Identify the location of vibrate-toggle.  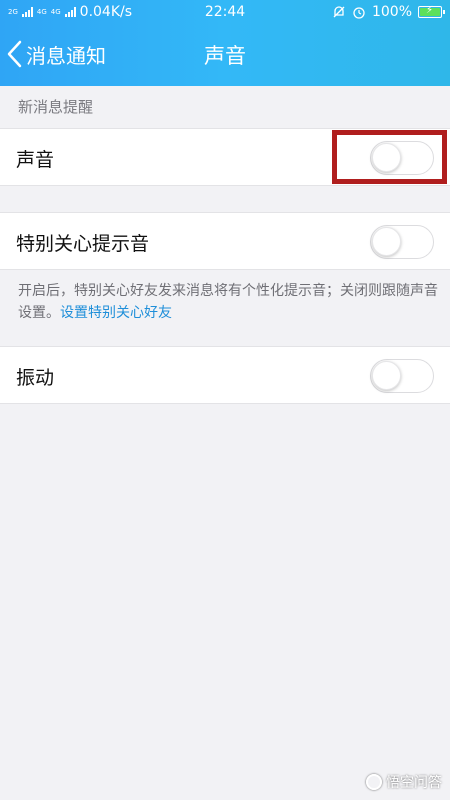
(402, 376).